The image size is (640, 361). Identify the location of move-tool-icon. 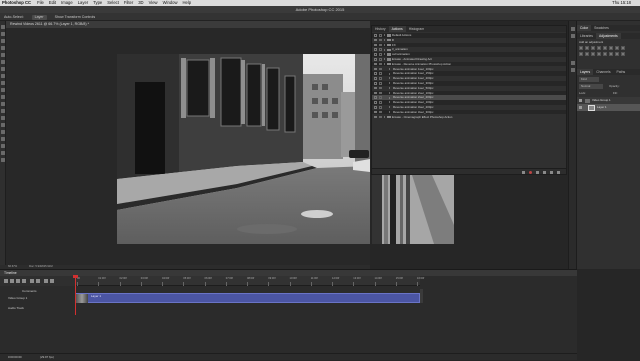
(3, 27).